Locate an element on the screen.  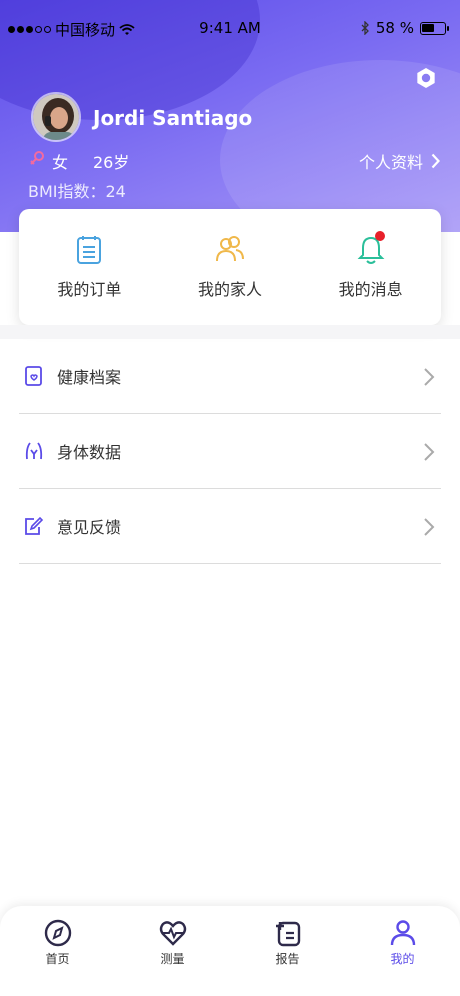
tab-label: 首页 is located at coordinates (57, 959).